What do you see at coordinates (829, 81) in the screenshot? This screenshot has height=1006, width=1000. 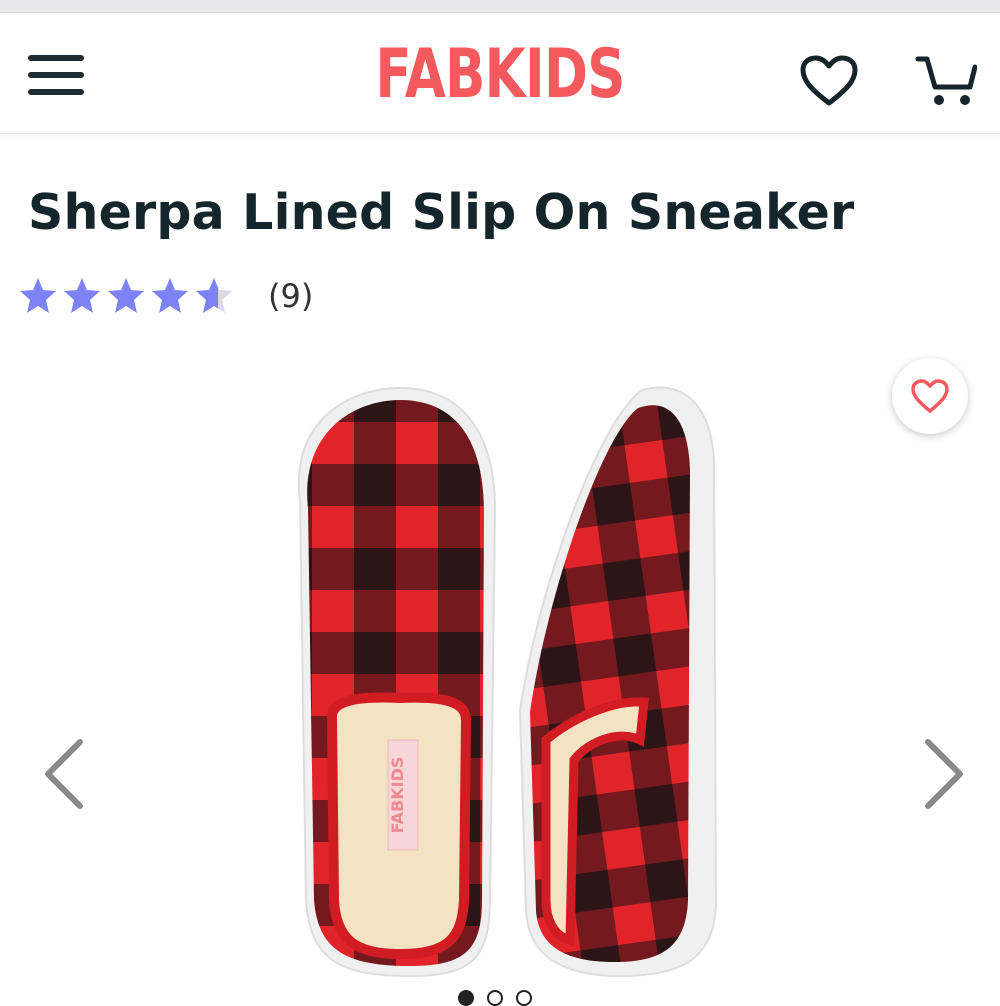 I see `wishlist-heart-icon` at bounding box center [829, 81].